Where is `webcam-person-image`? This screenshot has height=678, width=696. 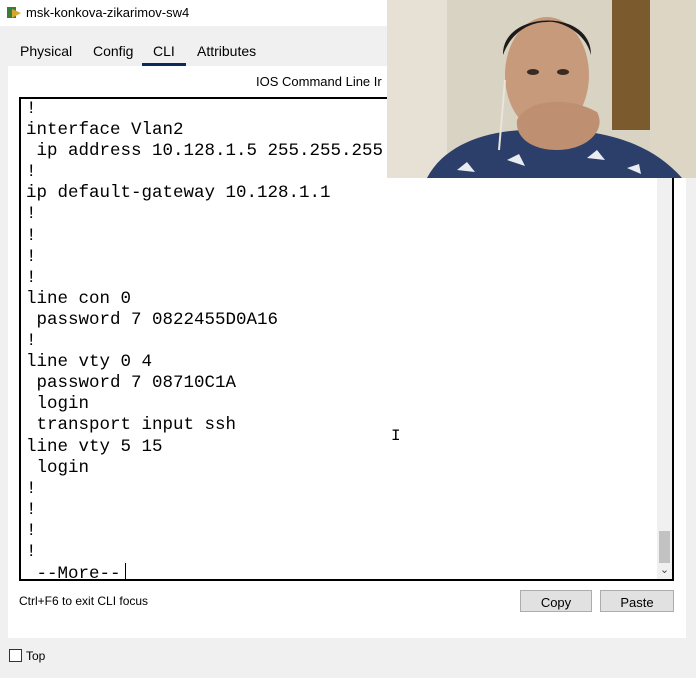
webcam-person-image is located at coordinates (541, 89).